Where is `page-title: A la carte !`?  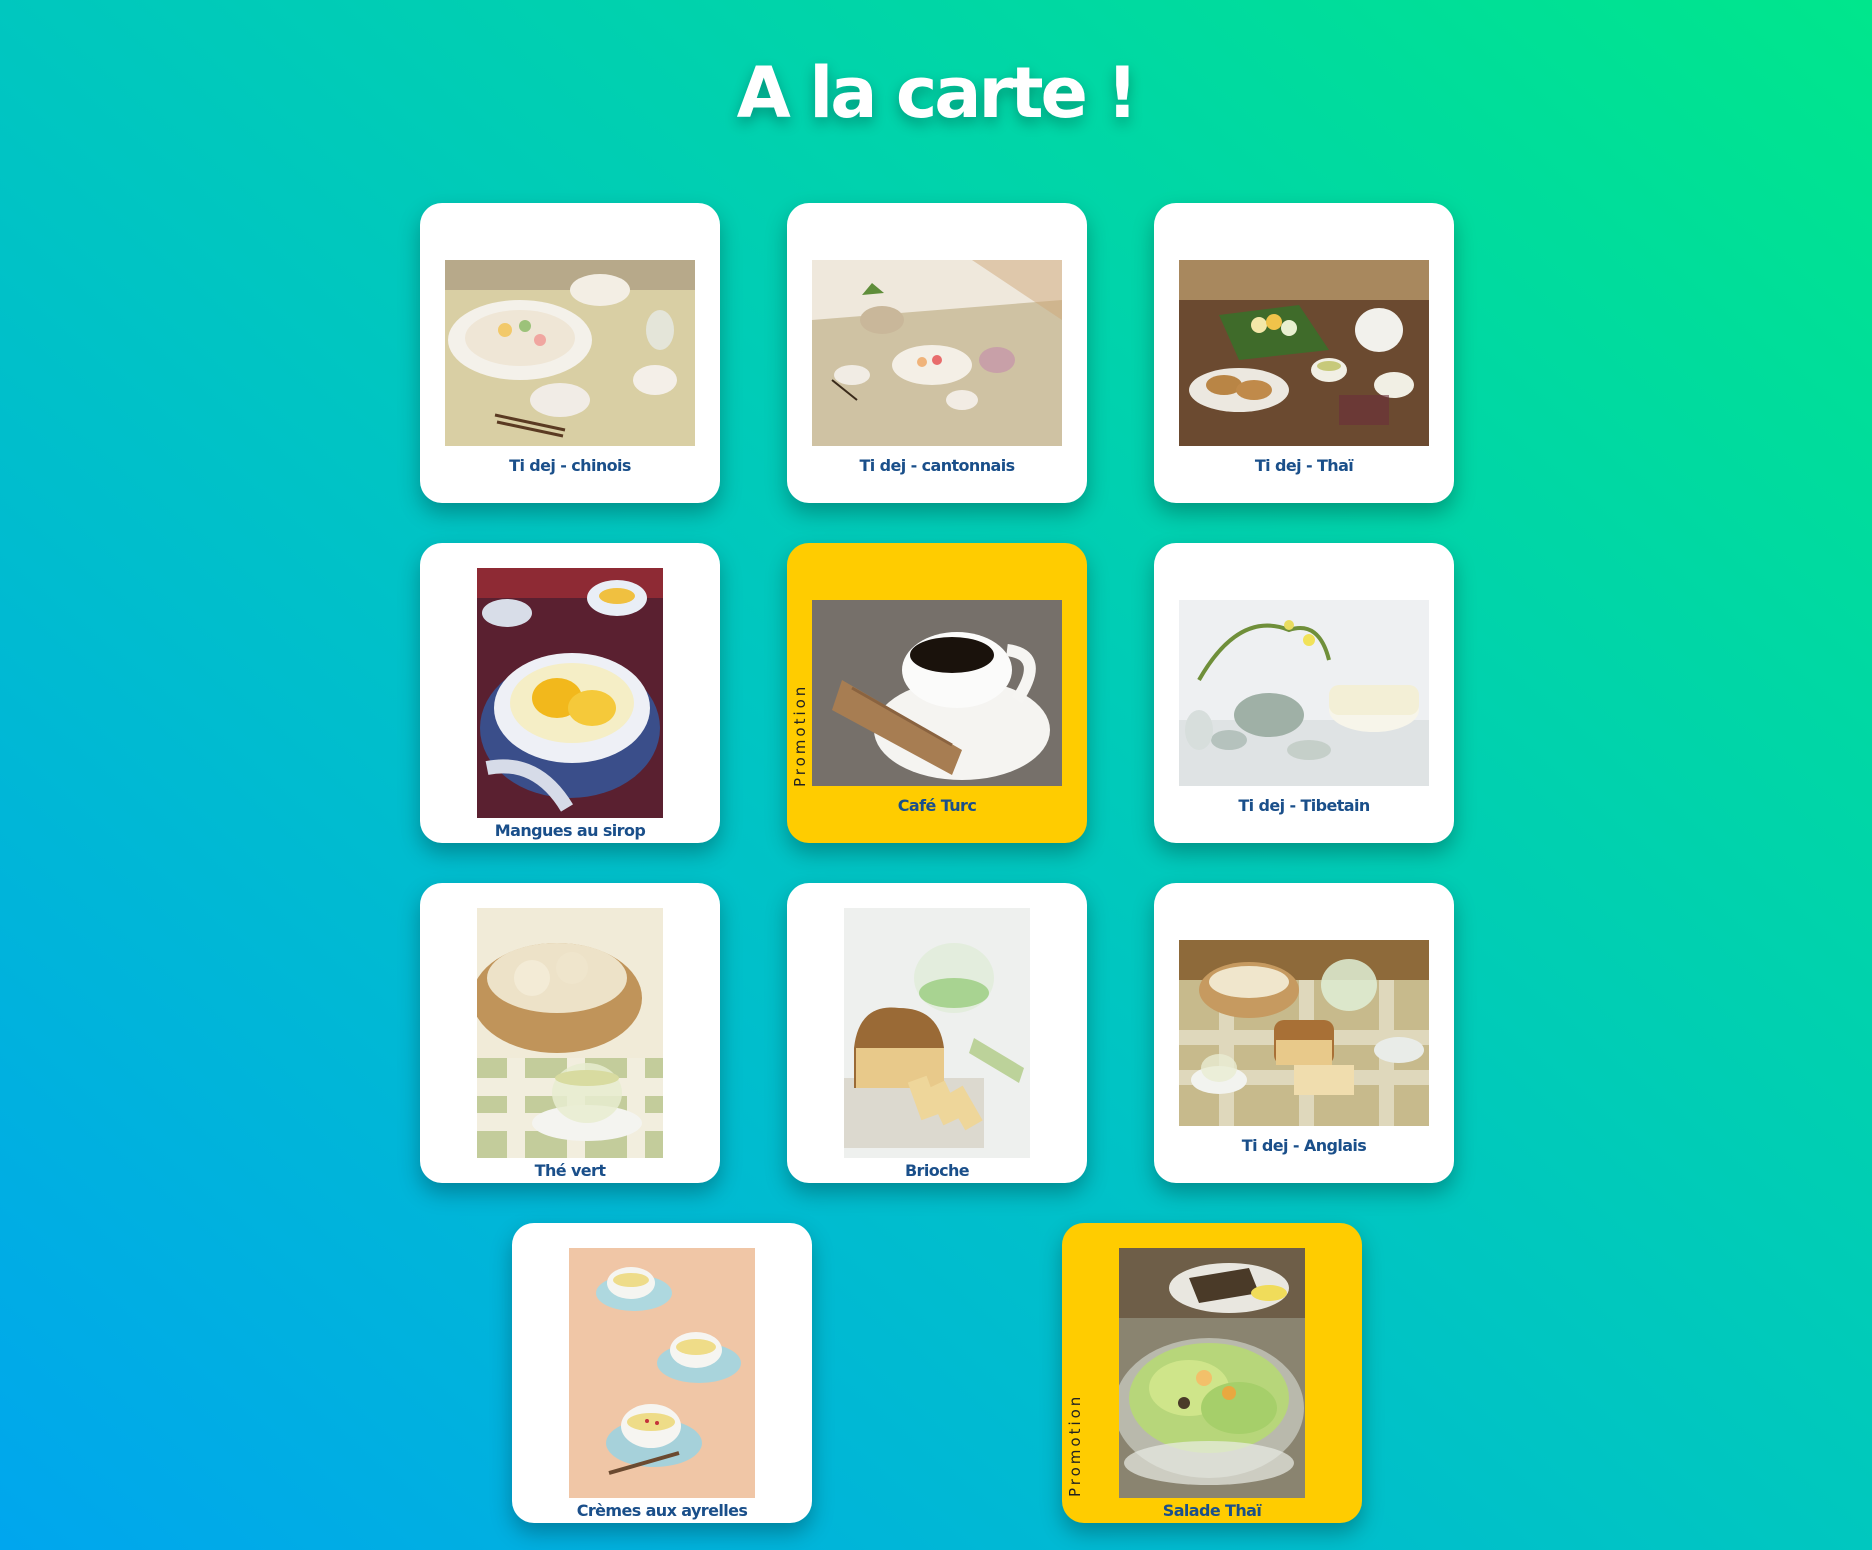 page-title: A la carte ! is located at coordinates (937, 93).